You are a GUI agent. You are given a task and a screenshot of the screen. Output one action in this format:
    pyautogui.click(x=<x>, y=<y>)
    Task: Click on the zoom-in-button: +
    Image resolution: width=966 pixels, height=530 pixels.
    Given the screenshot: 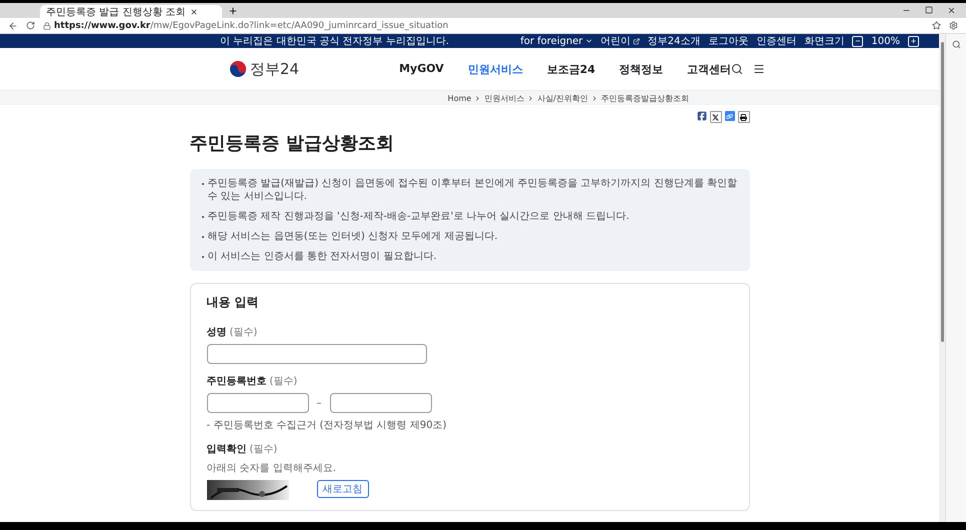 What is the action you would take?
    pyautogui.click(x=913, y=41)
    